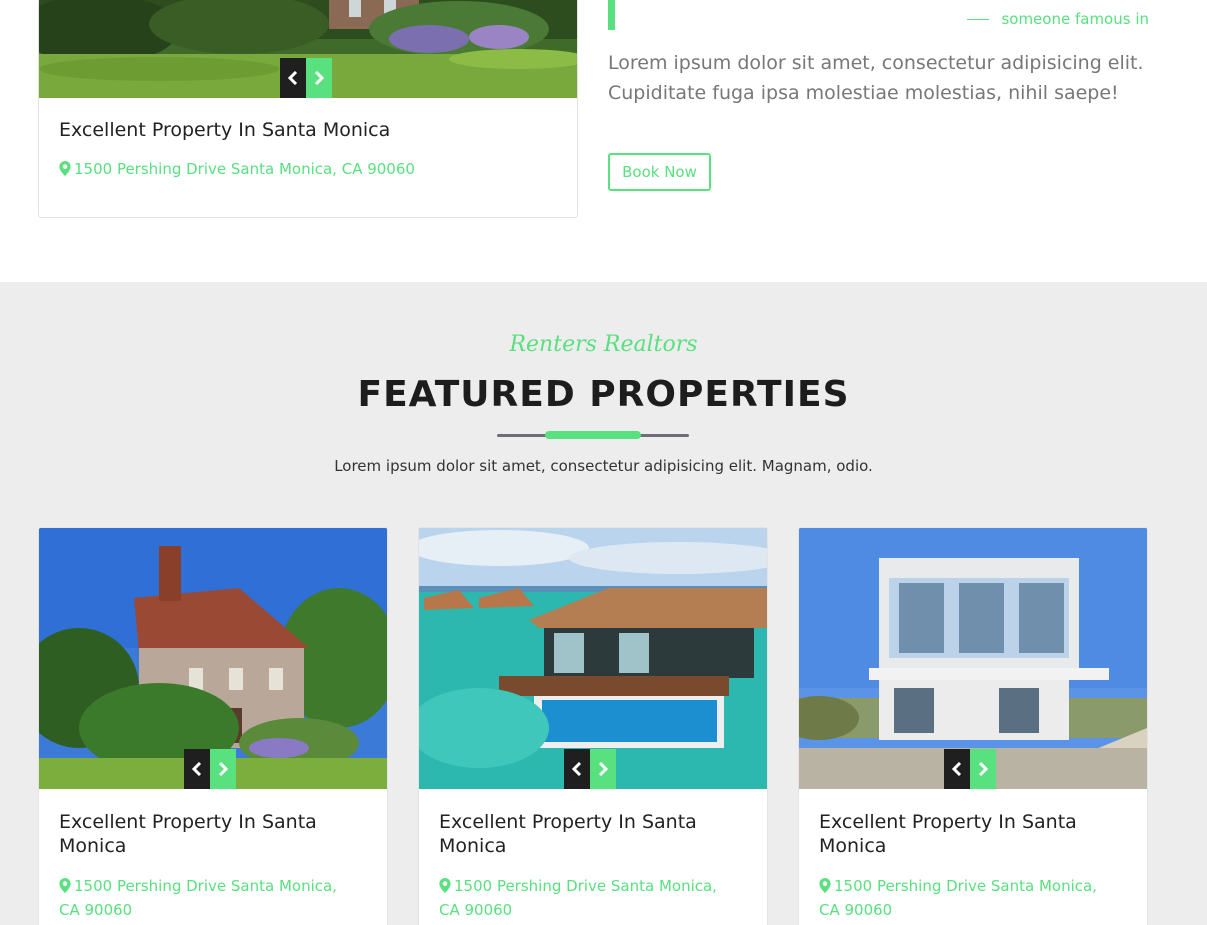 The width and height of the screenshot is (1207, 925). Describe the element at coordinates (603, 394) in the screenshot. I see `section-heading: FEATURED PROPERTIES` at that location.